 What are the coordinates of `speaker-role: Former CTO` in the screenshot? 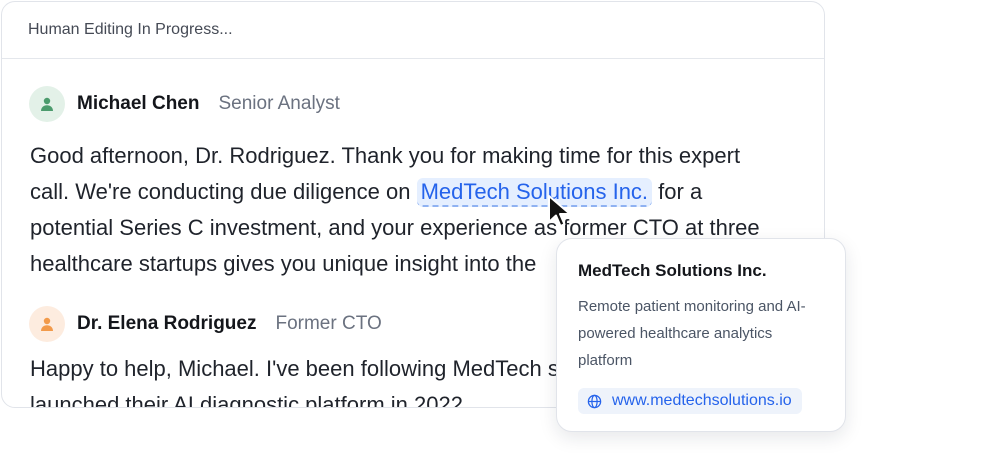 It's located at (328, 323).